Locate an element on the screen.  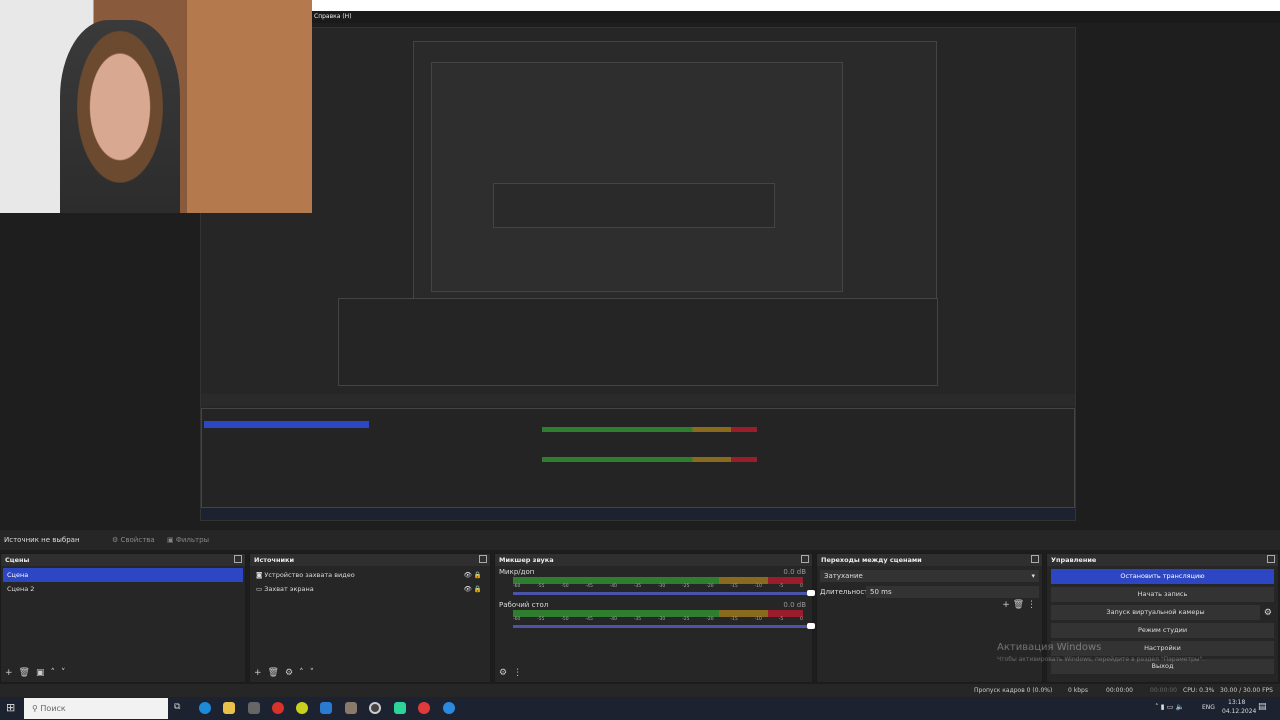
tray-icons: ˄ ▮ ▭ 🔈 is located at coordinates (1169, 707).